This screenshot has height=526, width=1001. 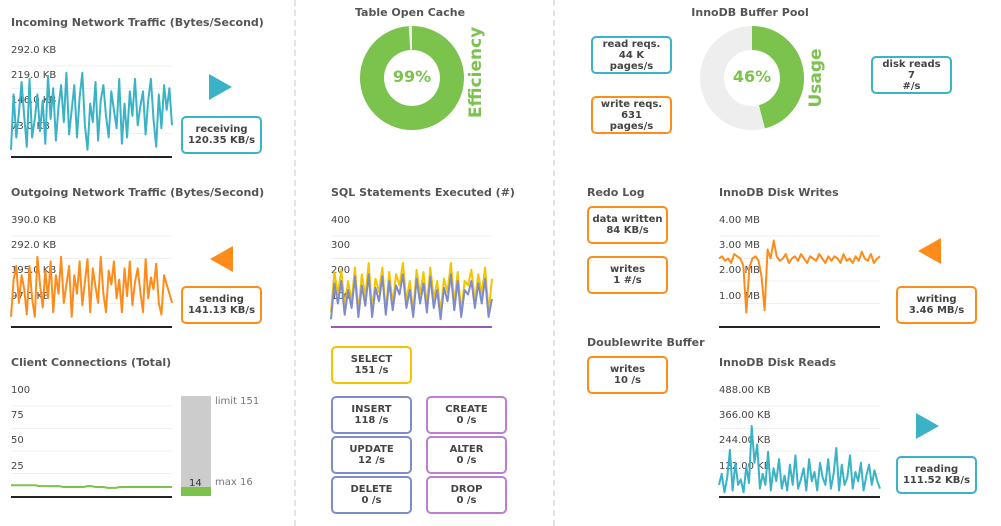 I want to click on column-divider-left, so click(x=295, y=263).